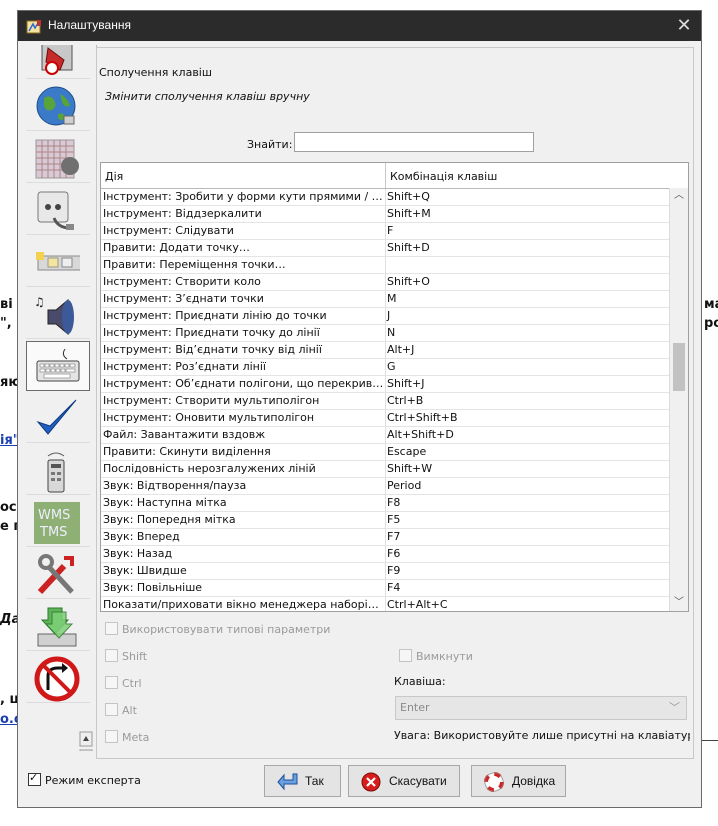  Describe the element at coordinates (121, 710) in the screenshot. I see `alt-option: Alt` at that location.